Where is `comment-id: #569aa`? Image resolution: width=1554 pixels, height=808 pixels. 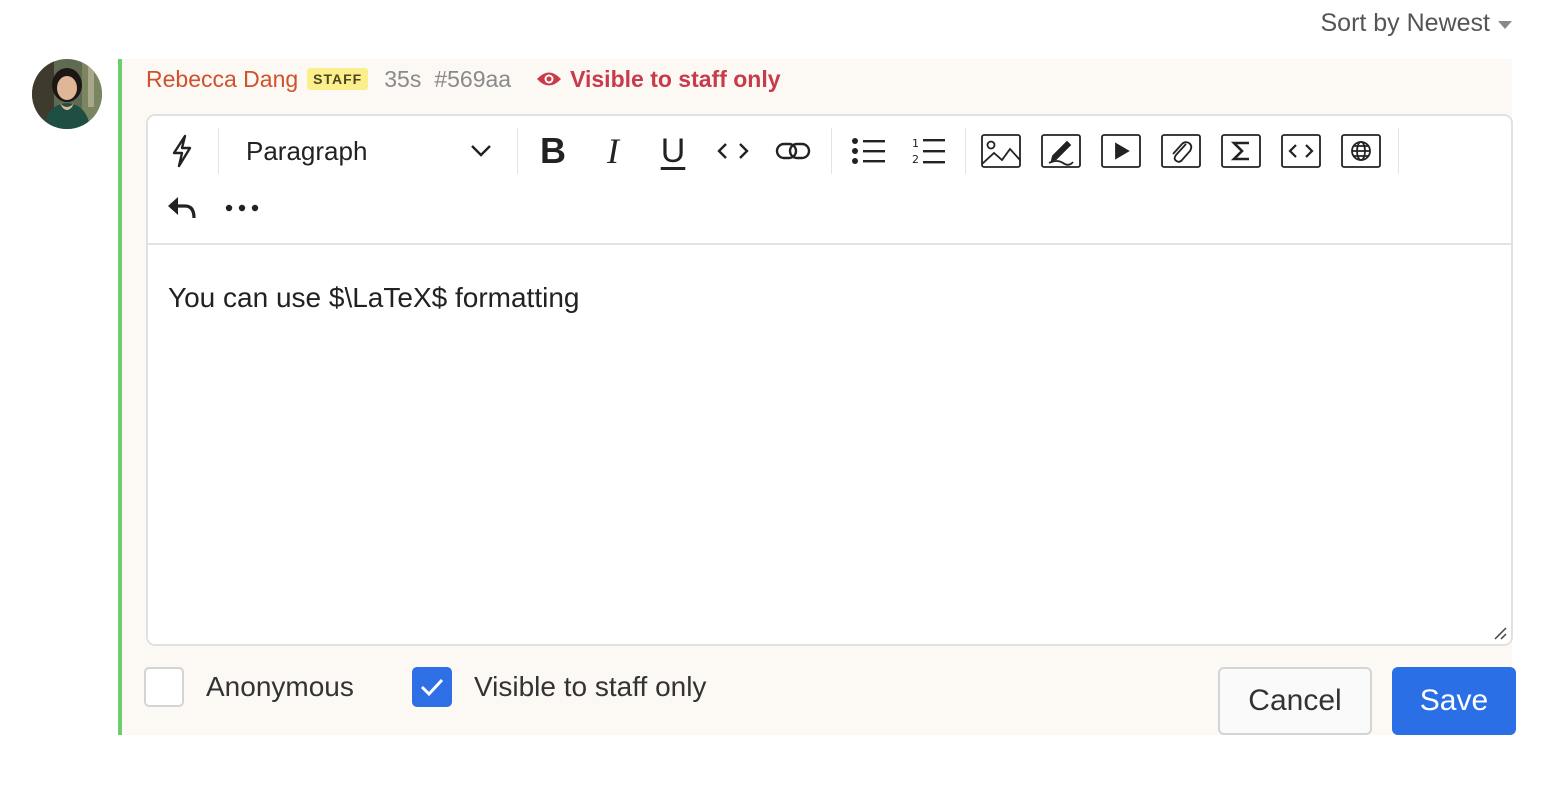 comment-id: #569aa is located at coordinates (472, 79).